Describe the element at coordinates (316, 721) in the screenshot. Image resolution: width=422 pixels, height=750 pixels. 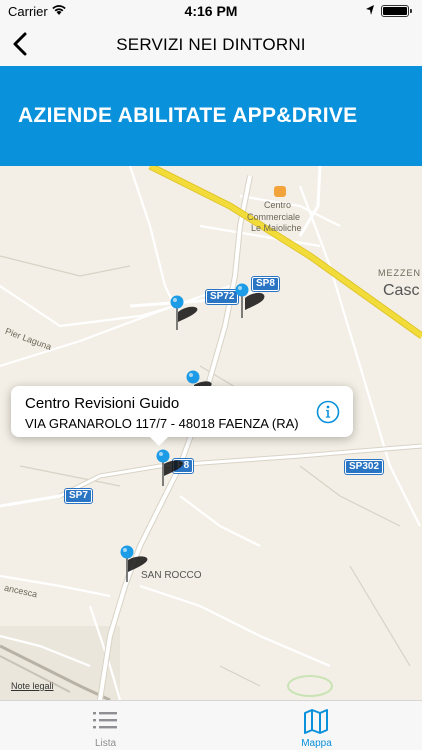
I see `map-icon` at that location.